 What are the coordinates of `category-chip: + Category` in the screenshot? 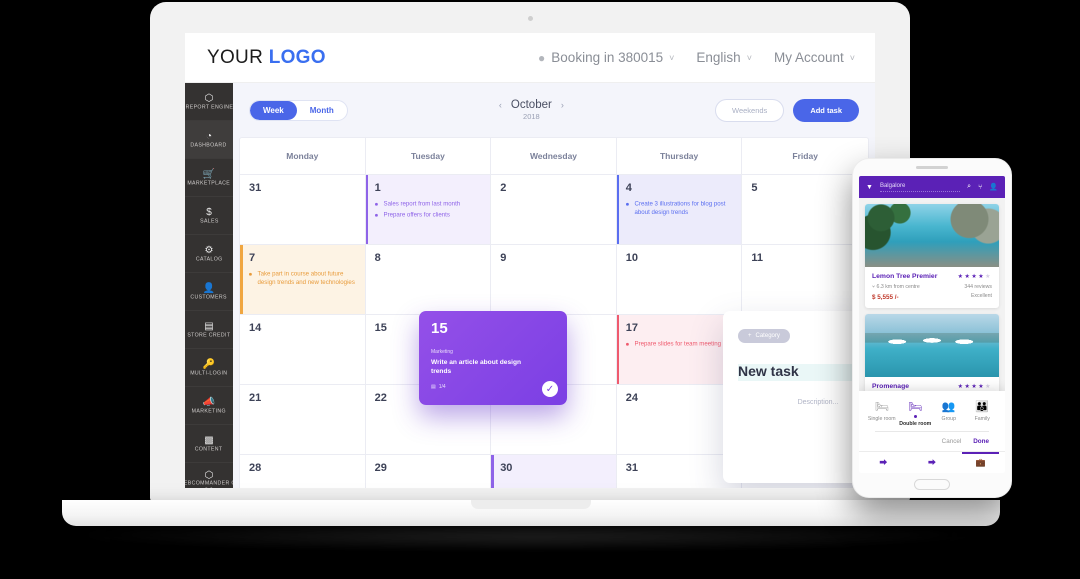 It's located at (764, 336).